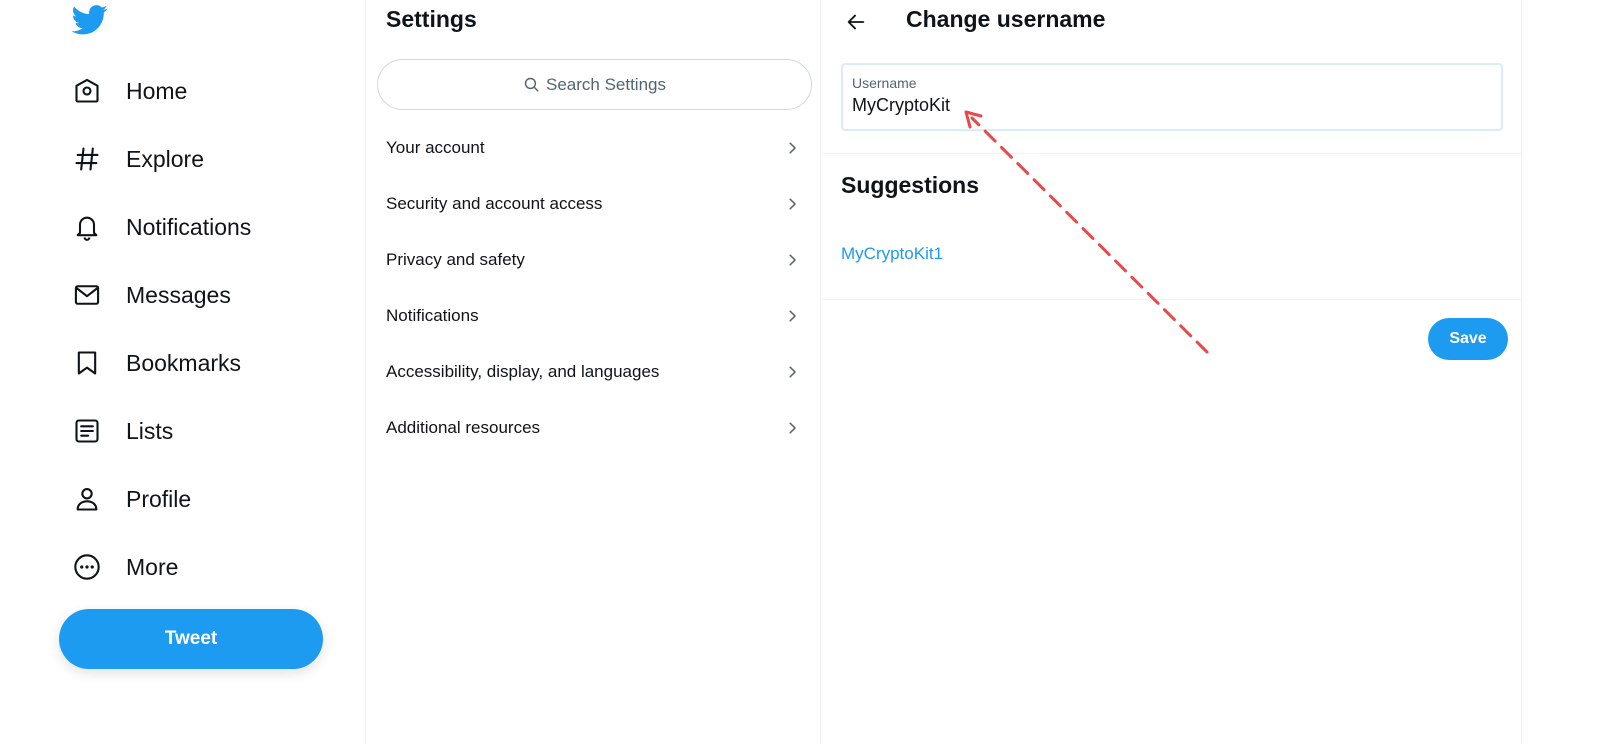  What do you see at coordinates (594, 428) in the screenshot?
I see `settings-item-additional-resources: Additional resources` at bounding box center [594, 428].